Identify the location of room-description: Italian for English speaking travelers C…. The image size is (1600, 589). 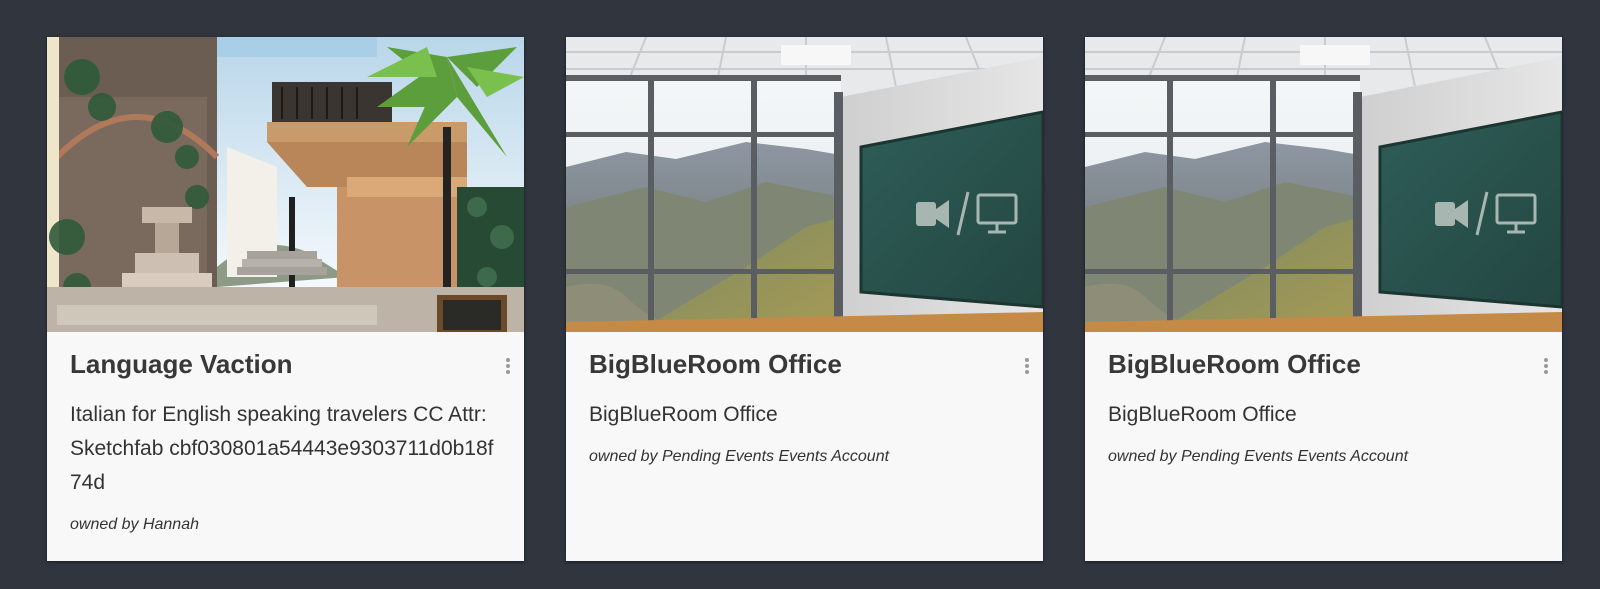
(282, 448).